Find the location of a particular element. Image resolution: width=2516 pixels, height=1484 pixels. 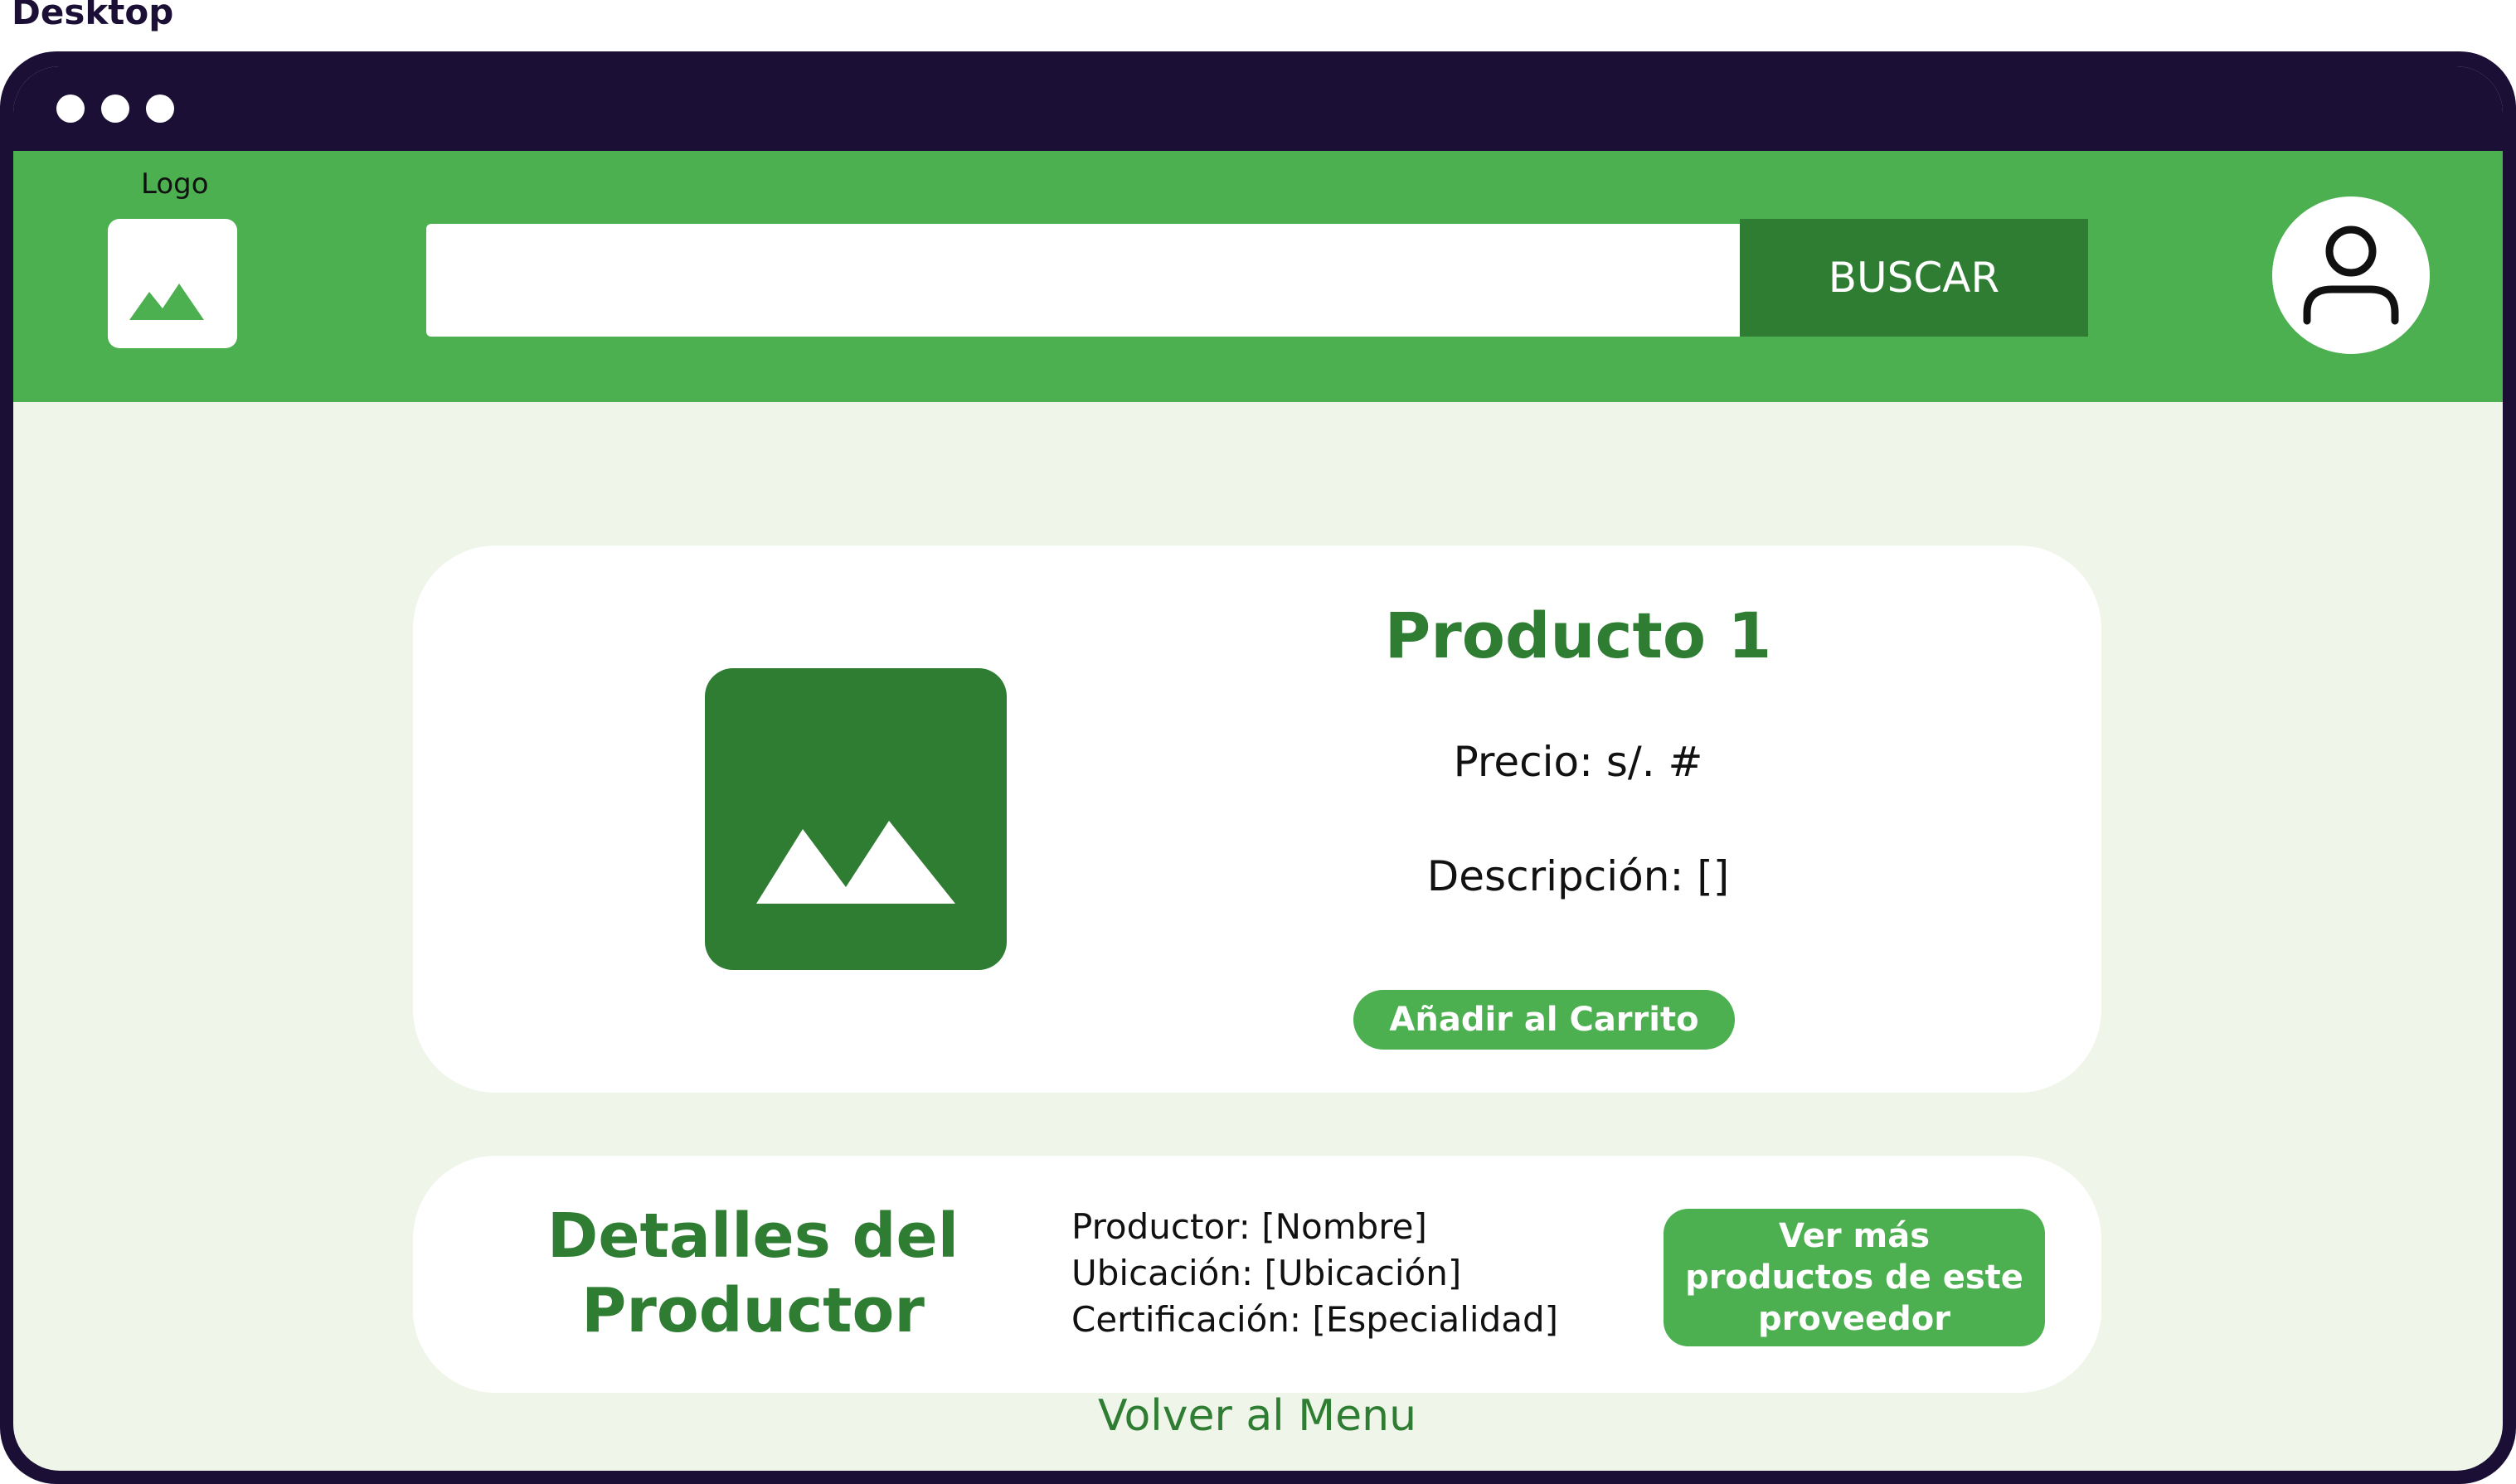

product-description: Descripción: [] is located at coordinates (1578, 876).